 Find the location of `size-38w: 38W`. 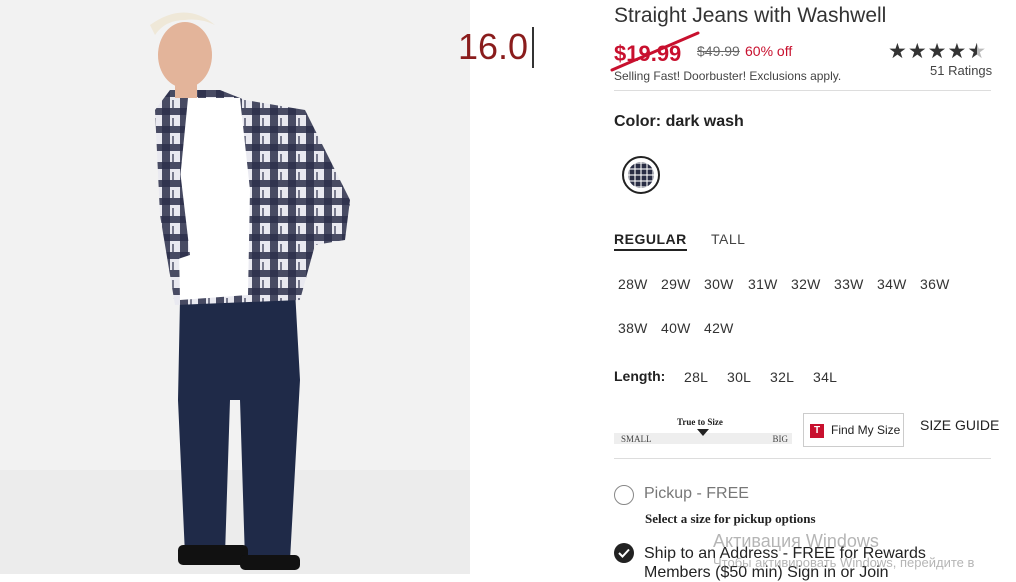

size-38w: 38W is located at coordinates (633, 328).